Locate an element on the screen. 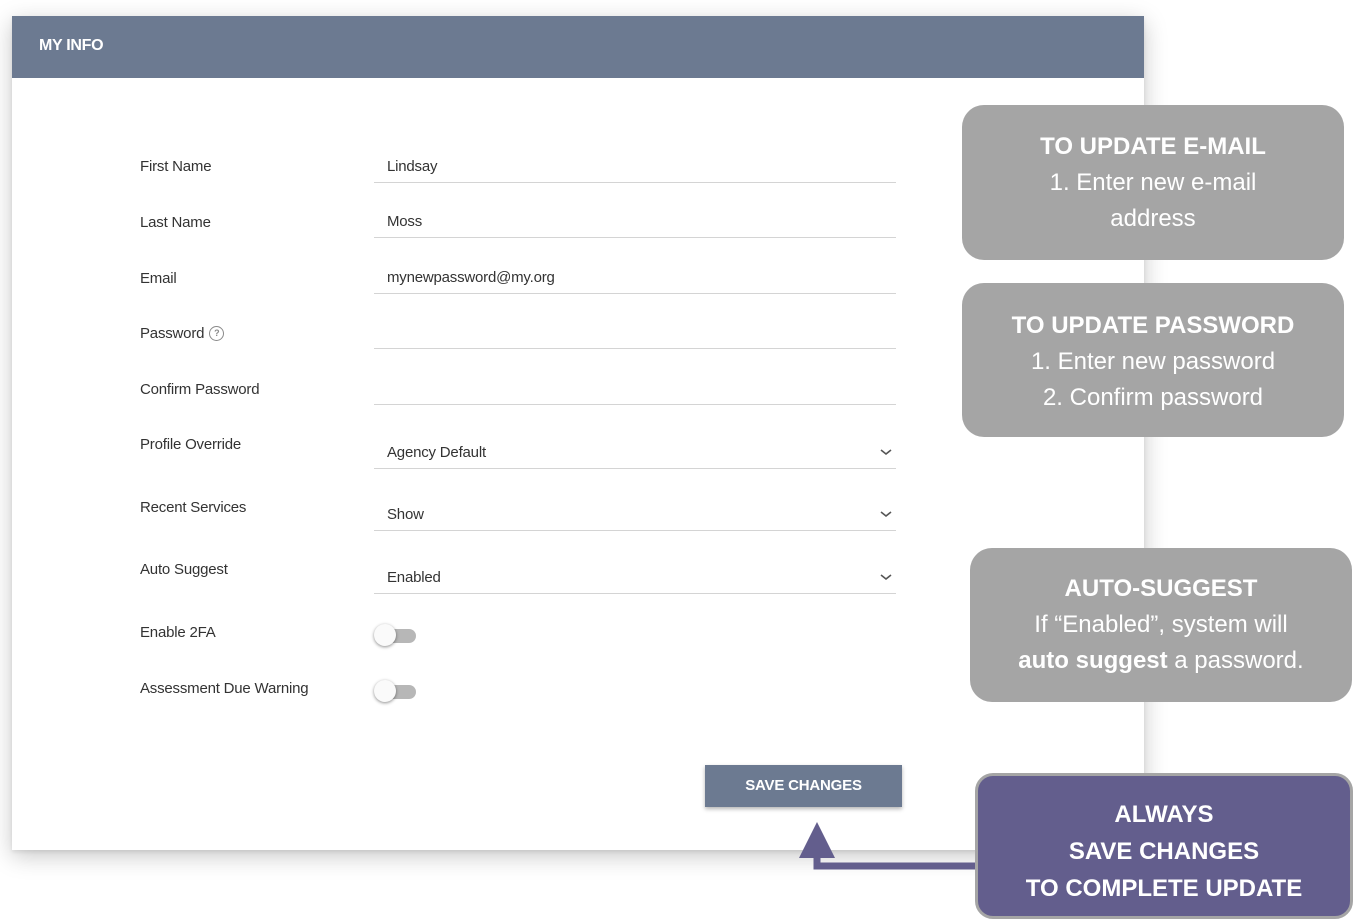 The height and width of the screenshot is (920, 1358). callout-auto-suggest-line1: If “Enabled”, system will is located at coordinates (1161, 624).